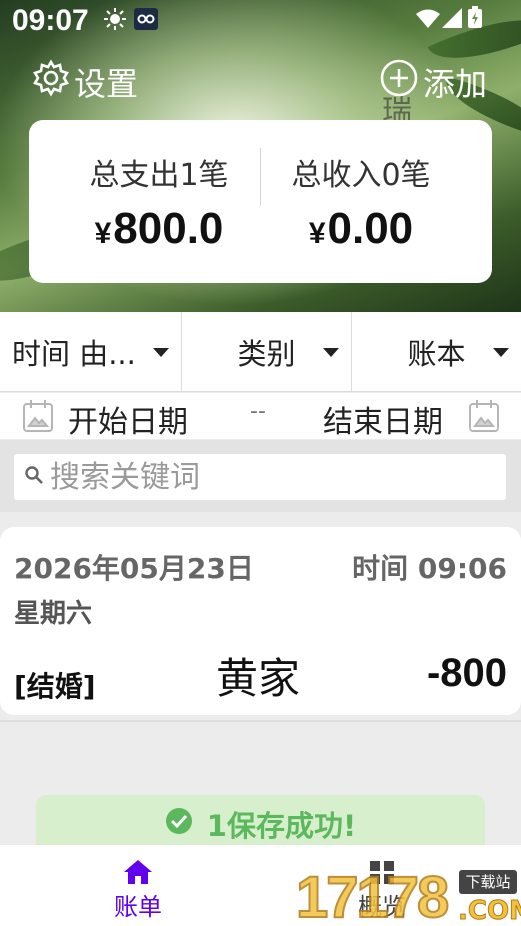 The image size is (521, 926). What do you see at coordinates (138, 907) in the screenshot?
I see `nav-bills-label: 账单` at bounding box center [138, 907].